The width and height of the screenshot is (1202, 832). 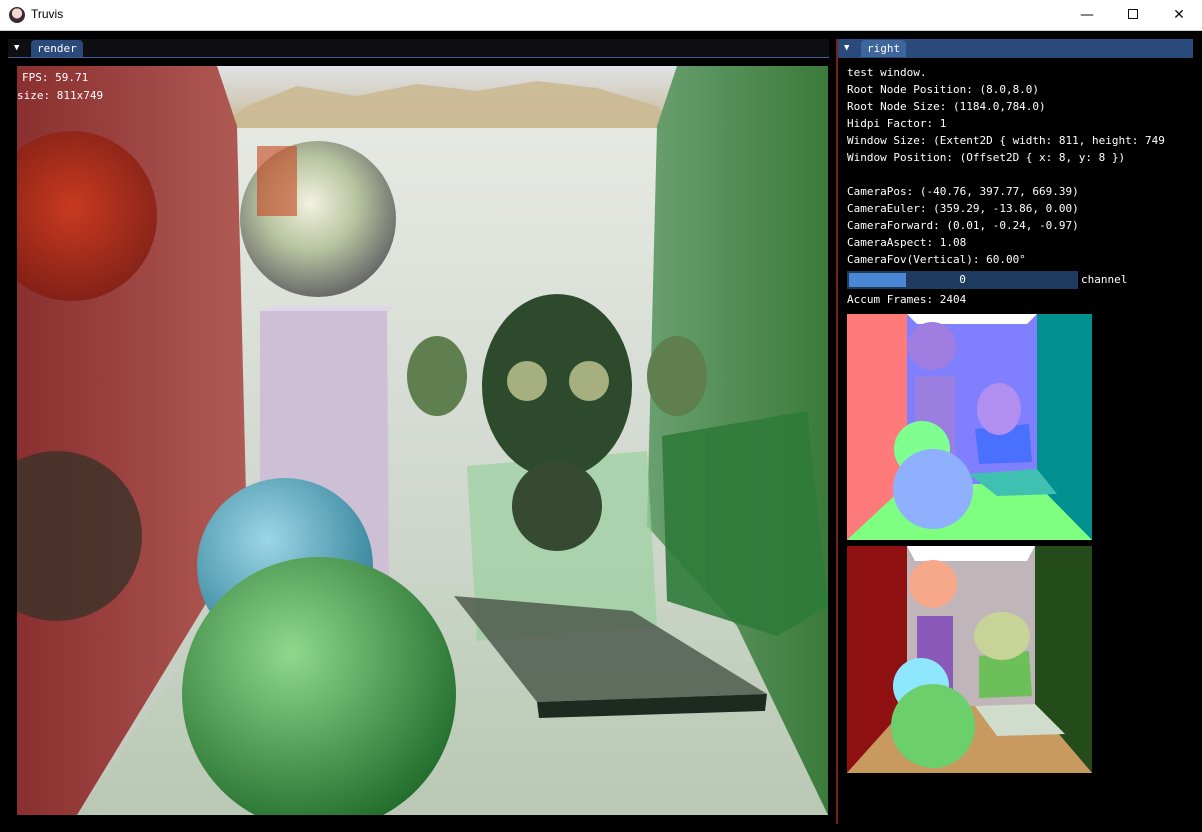 What do you see at coordinates (946, 106) in the screenshot?
I see `info-root-size: Root Node Size: (1184.0,784.0)` at bounding box center [946, 106].